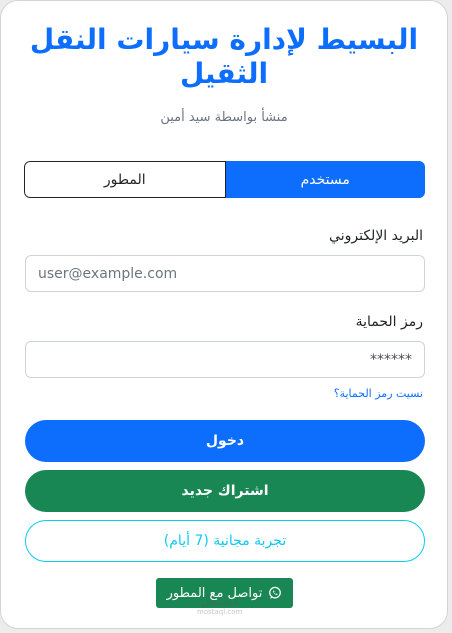 Image resolution: width=452 pixels, height=633 pixels. Describe the element at coordinates (275, 593) in the screenshot. I see `whatsapp-icon` at that location.